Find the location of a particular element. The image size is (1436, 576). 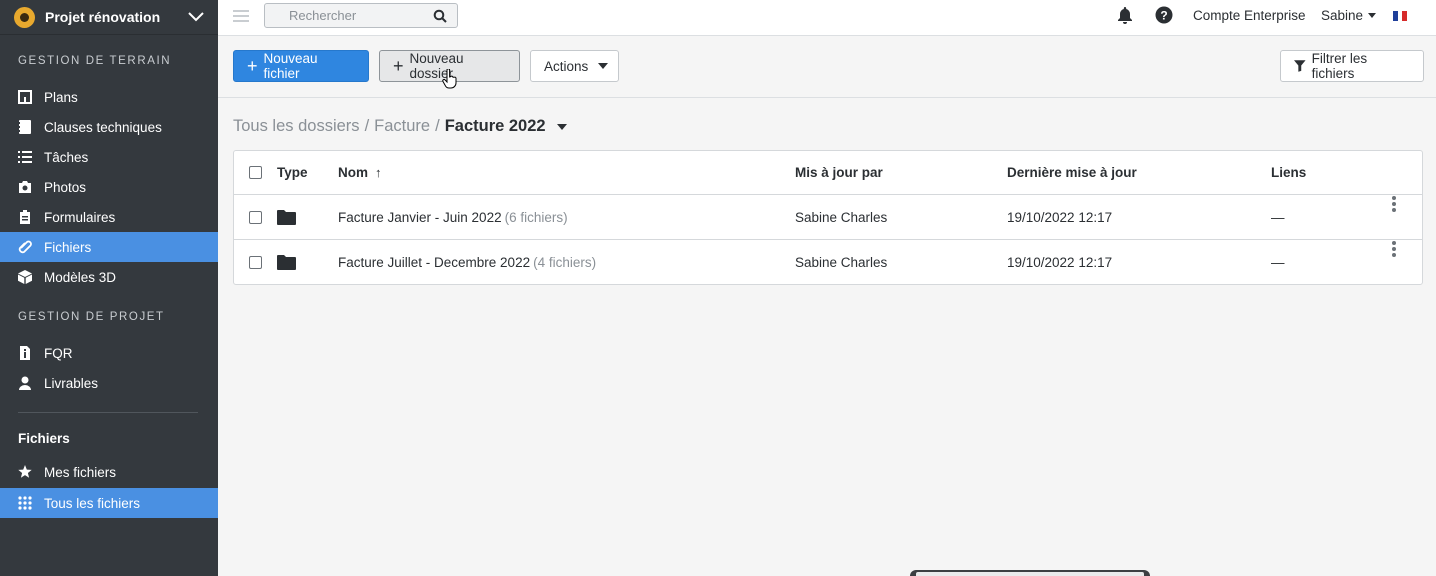

column-type: Type is located at coordinates (292, 172).